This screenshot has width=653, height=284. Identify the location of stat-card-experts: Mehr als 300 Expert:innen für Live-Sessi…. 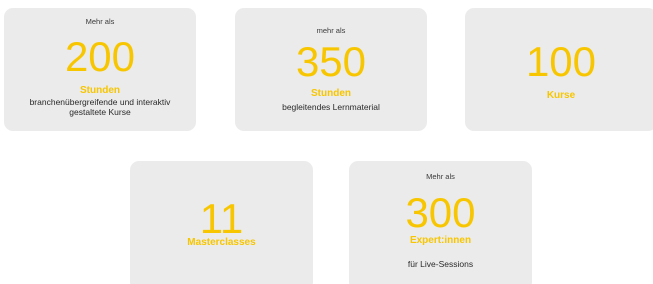
(440, 222).